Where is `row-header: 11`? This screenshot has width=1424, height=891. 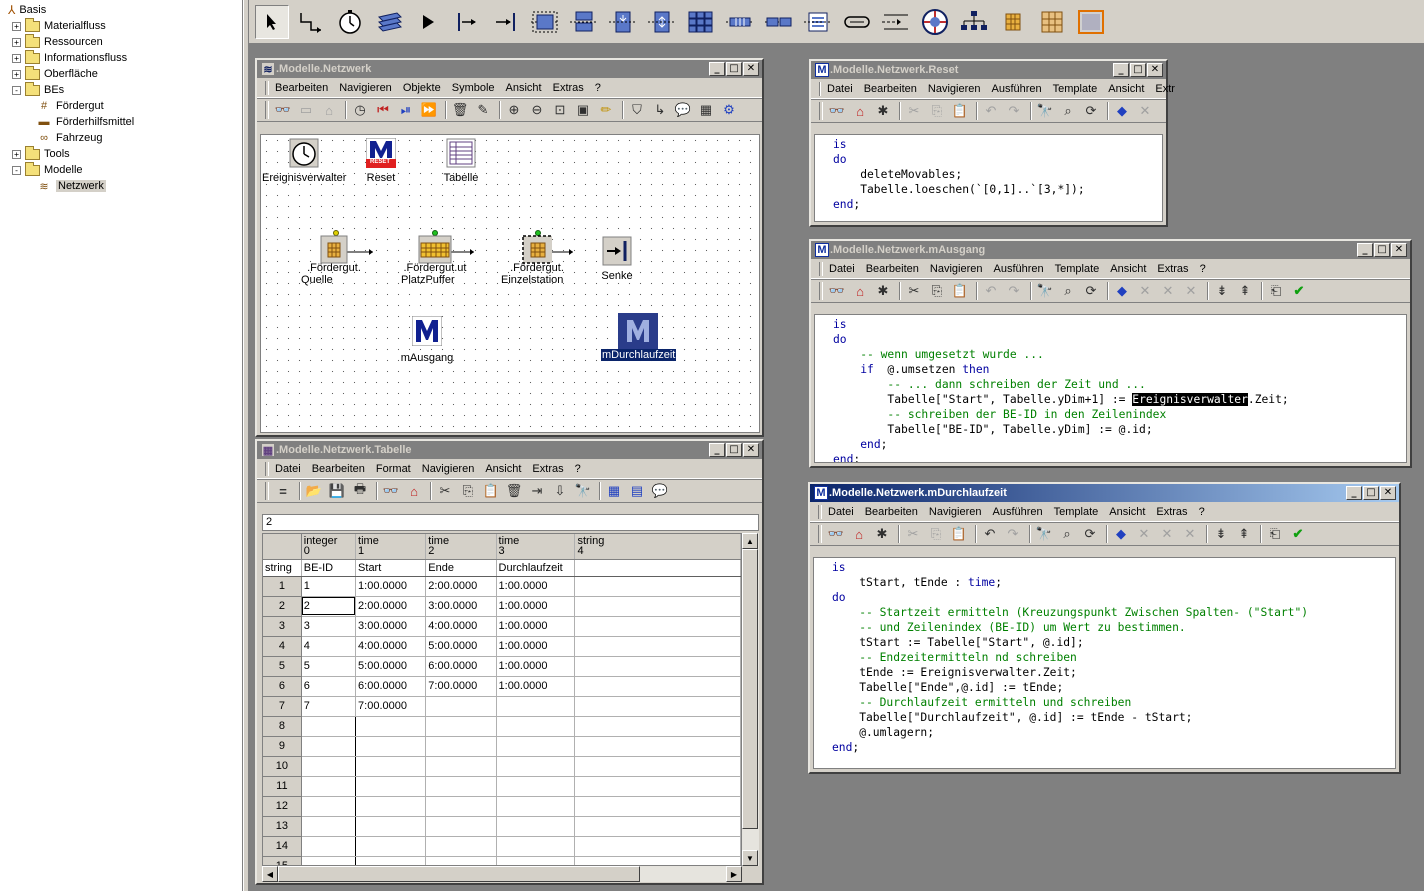
row-header: 11 is located at coordinates (282, 786).